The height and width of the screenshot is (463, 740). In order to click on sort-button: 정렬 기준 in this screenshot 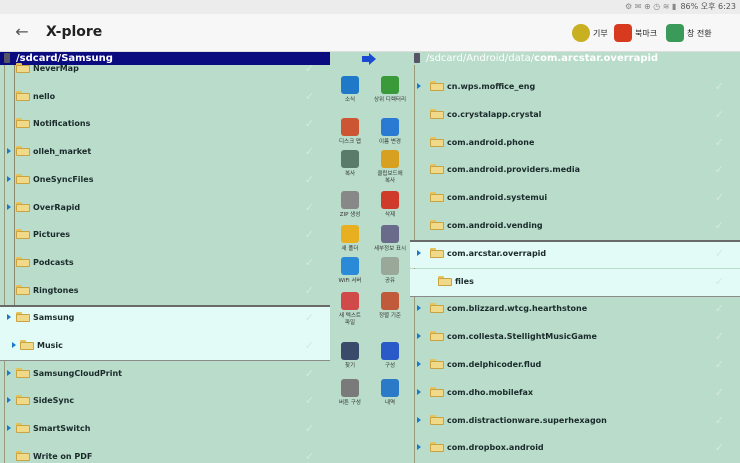, I will do `click(390, 306)`.